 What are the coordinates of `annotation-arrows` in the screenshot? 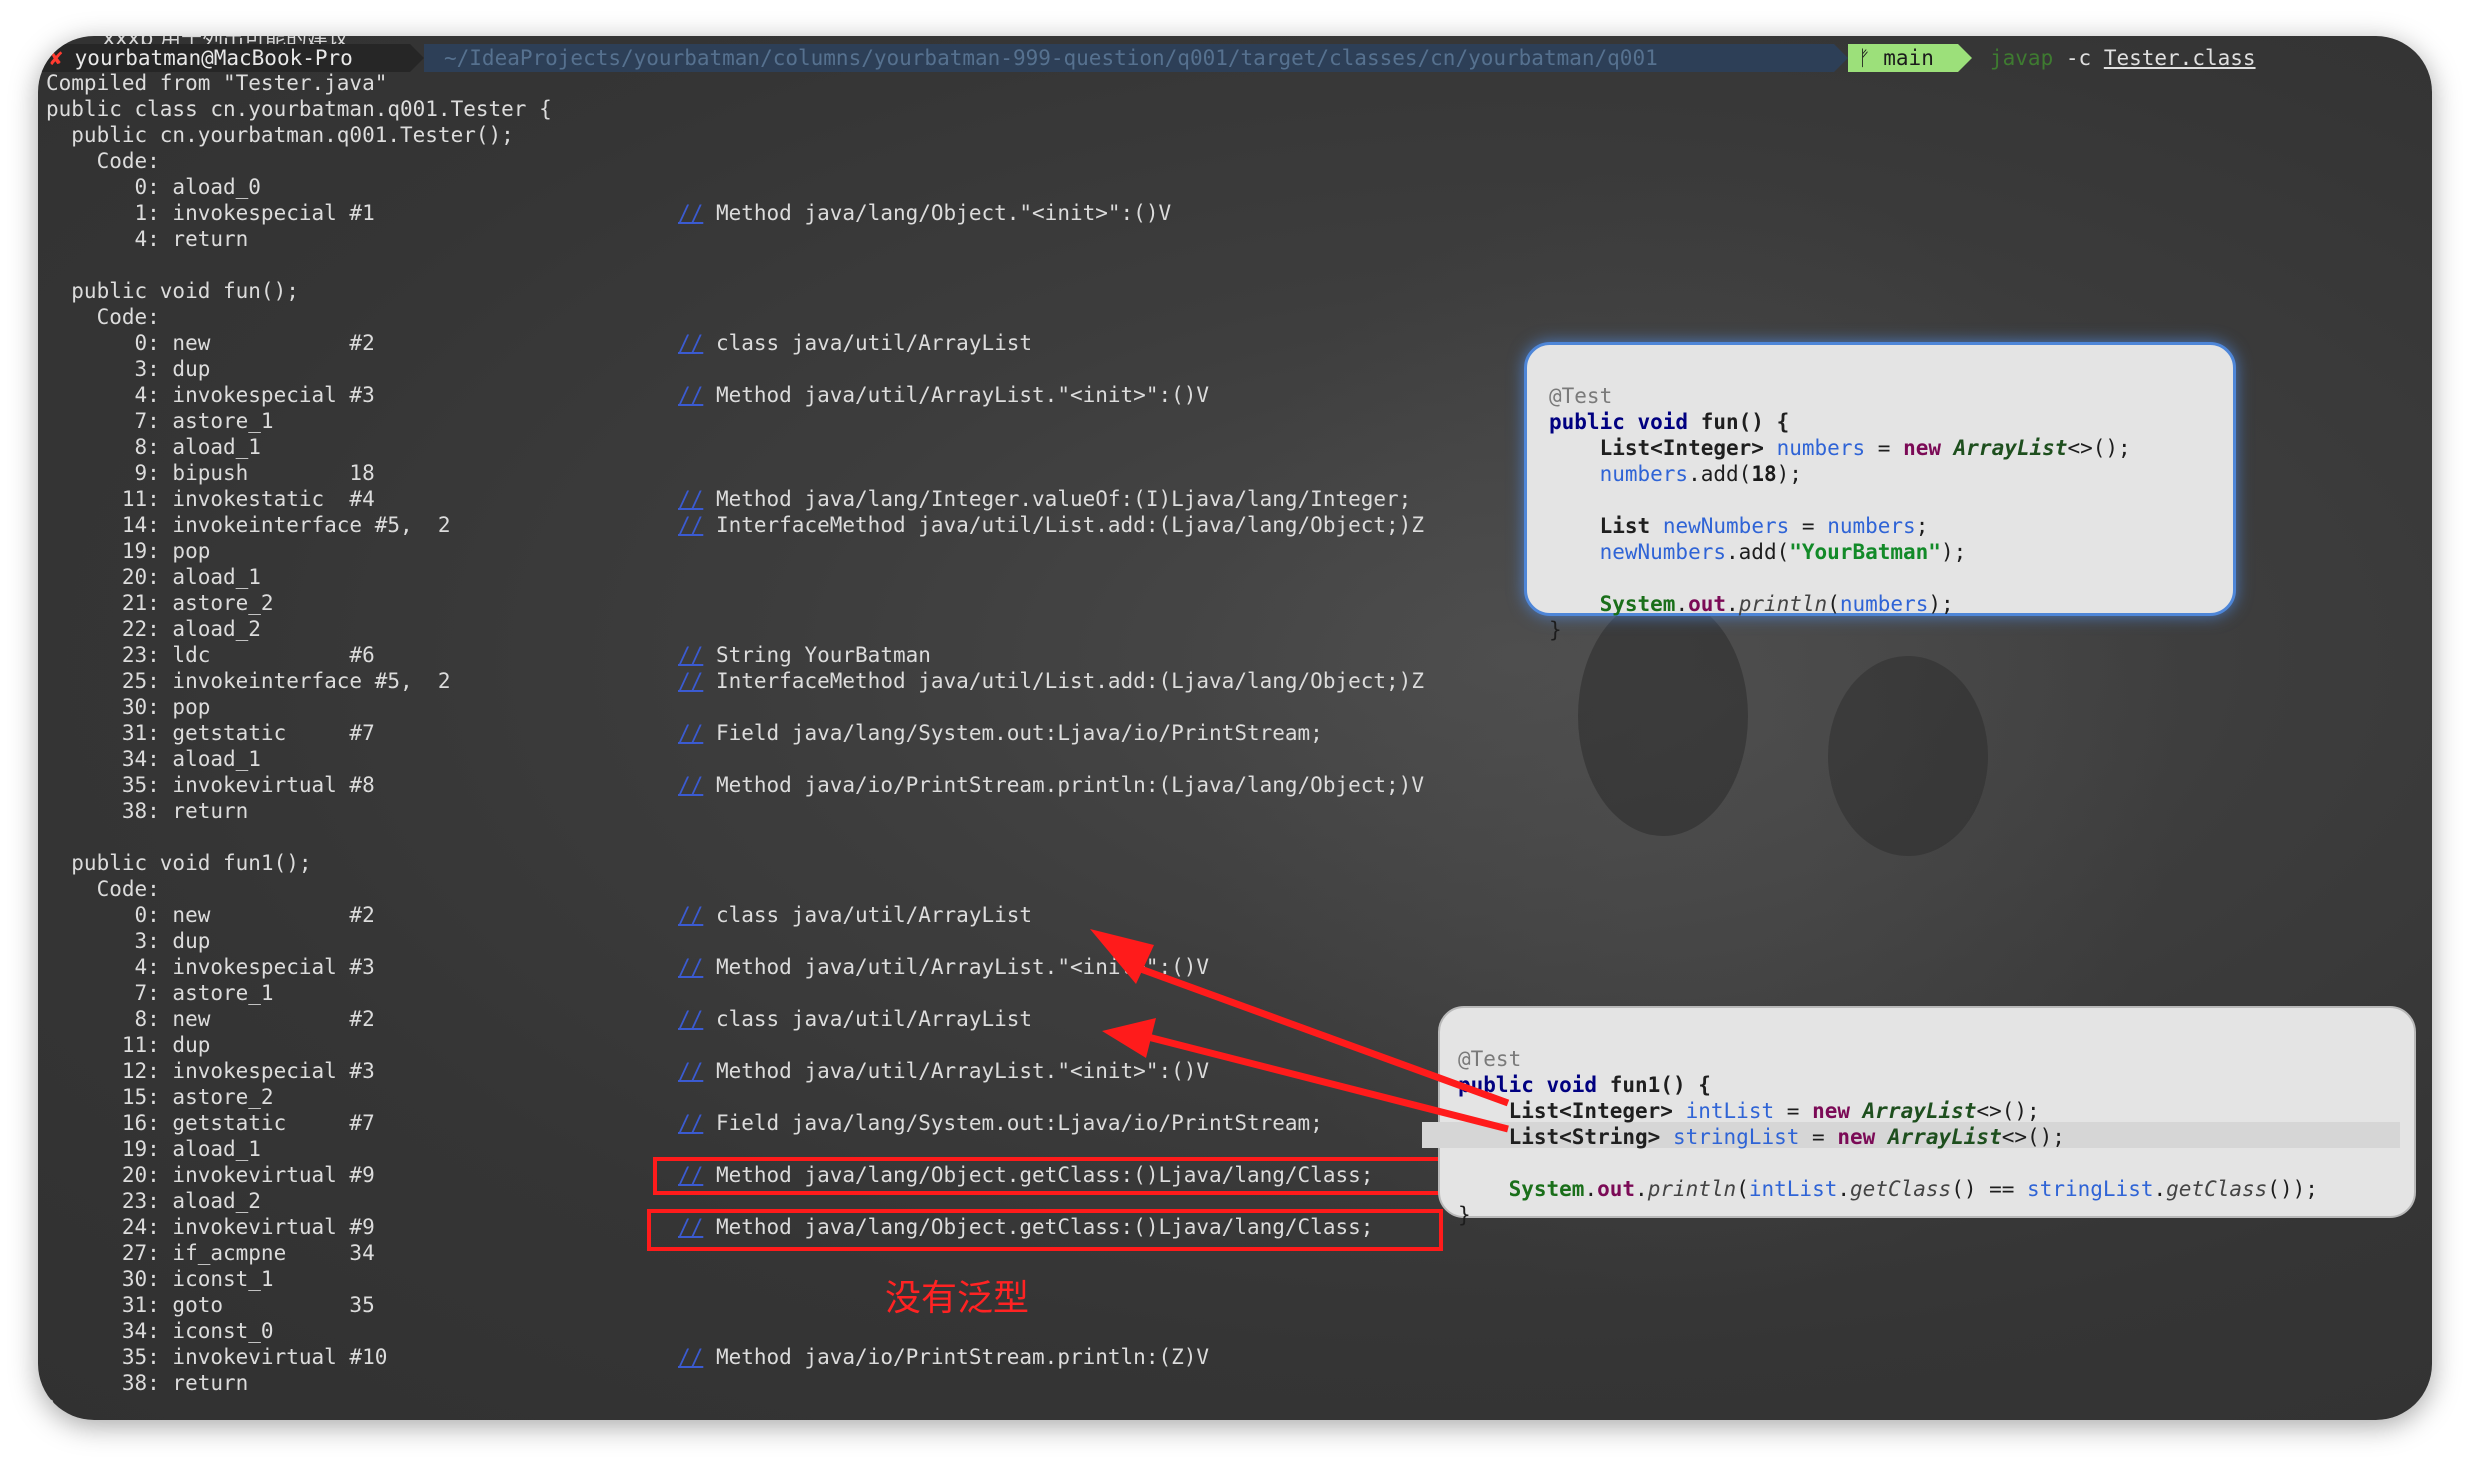 It's located at (1300, 1031).